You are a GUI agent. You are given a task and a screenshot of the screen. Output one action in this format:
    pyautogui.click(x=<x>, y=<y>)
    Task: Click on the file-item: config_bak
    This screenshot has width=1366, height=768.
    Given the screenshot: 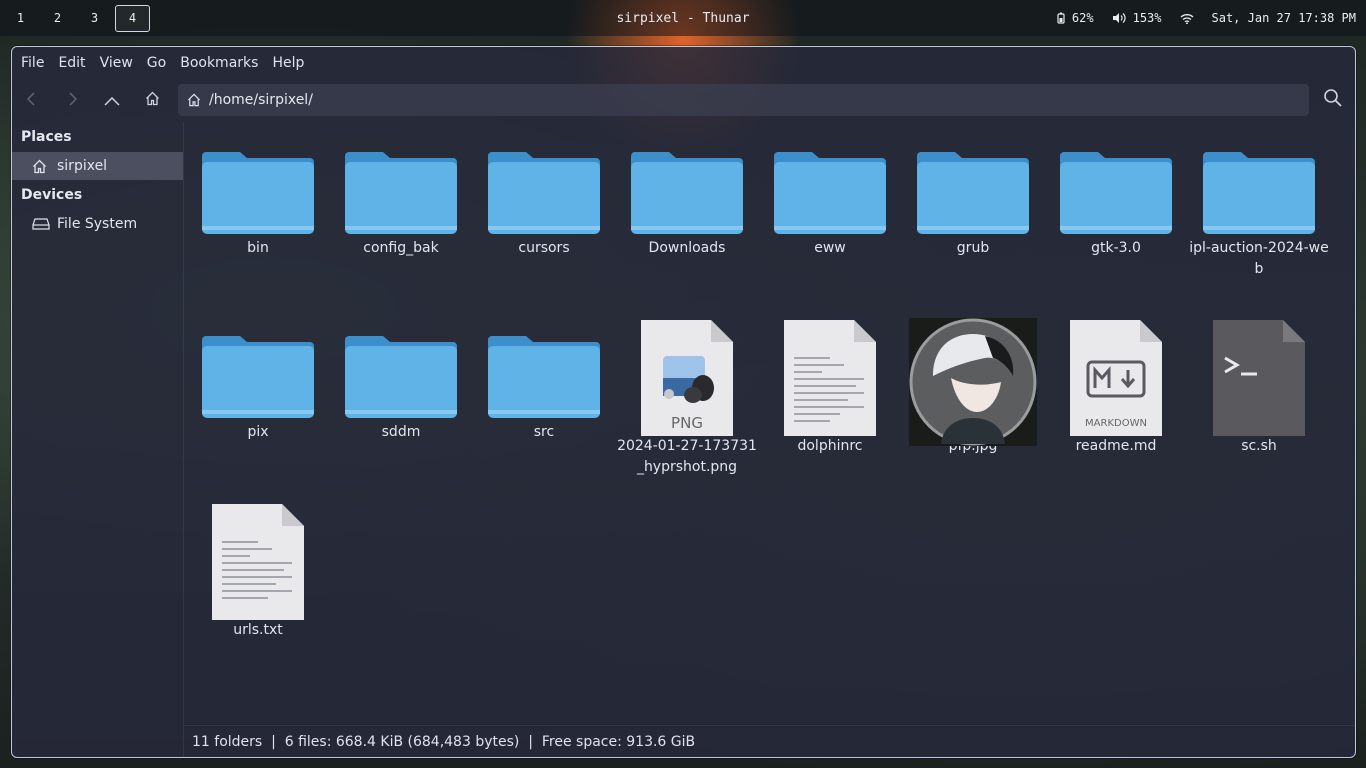 What is the action you would take?
    pyautogui.click(x=401, y=200)
    